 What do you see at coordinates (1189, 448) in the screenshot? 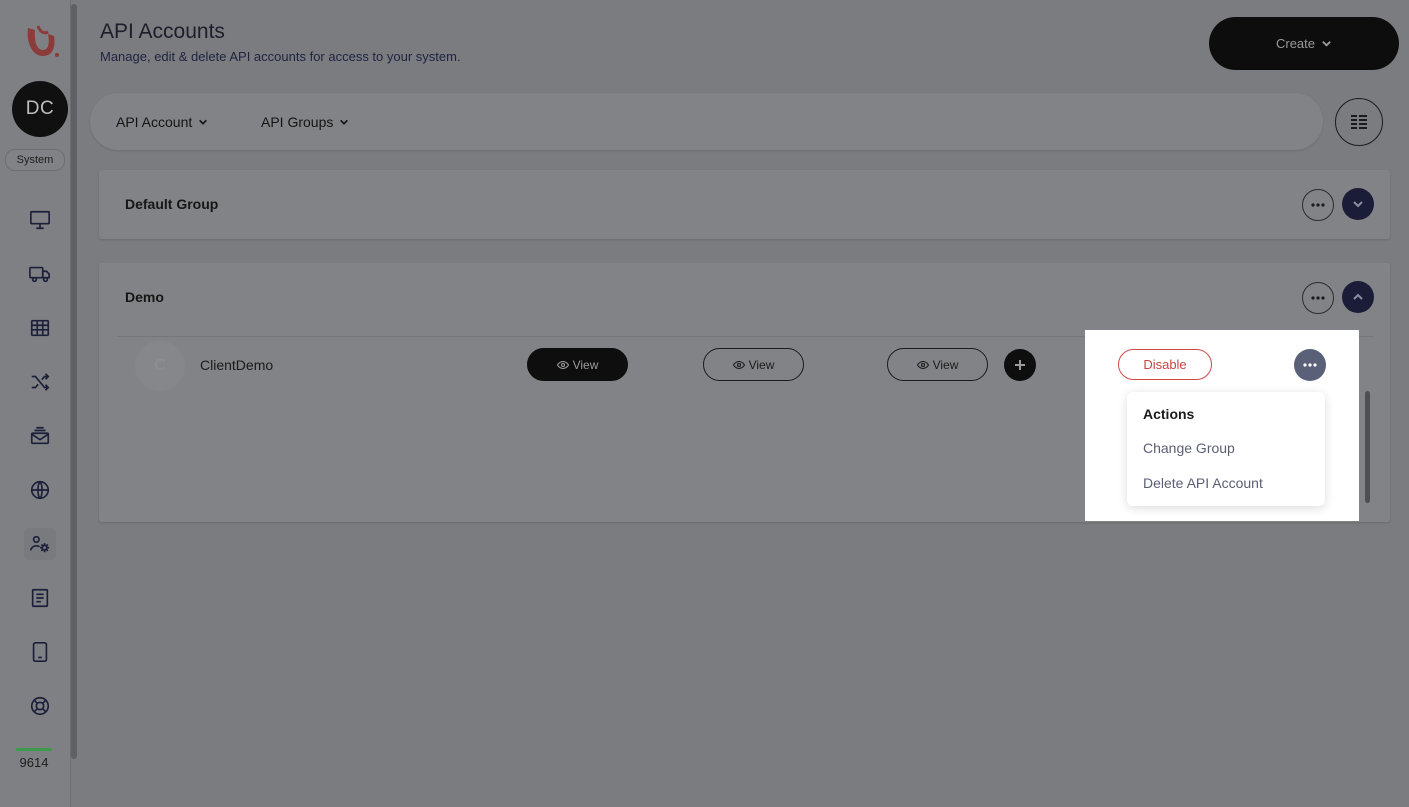
I see `menu-item-change-group: Change Group` at bounding box center [1189, 448].